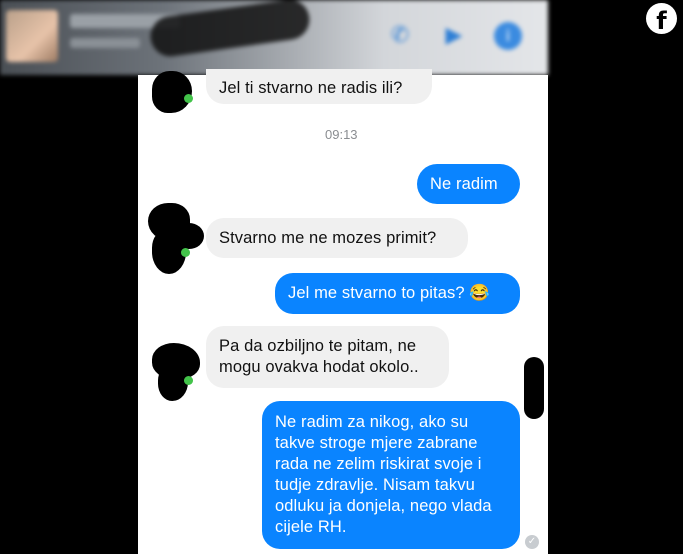 The width and height of the screenshot is (683, 554). Describe the element at coordinates (464, 184) in the screenshot. I see `message-text: Ne radim` at that location.